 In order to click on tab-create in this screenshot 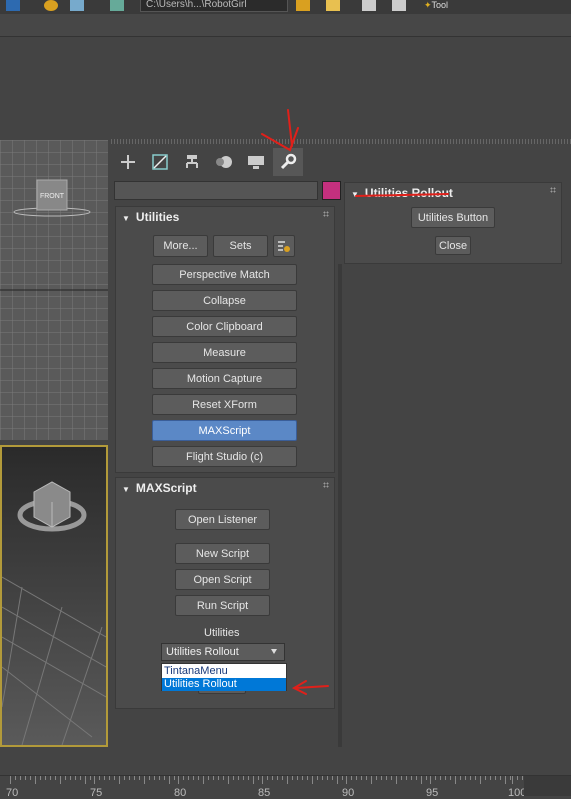, I will do `click(128, 162)`.